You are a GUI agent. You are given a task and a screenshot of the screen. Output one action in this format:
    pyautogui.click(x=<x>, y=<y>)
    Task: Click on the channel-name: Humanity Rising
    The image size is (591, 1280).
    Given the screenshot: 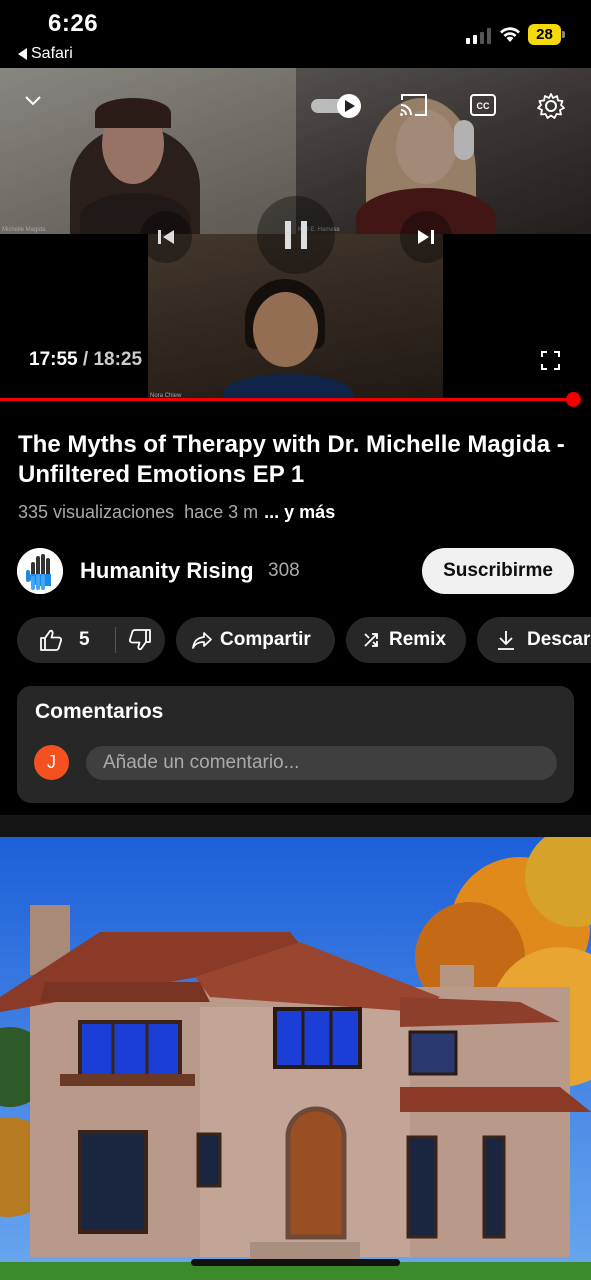 What is the action you would take?
    pyautogui.click(x=167, y=571)
    